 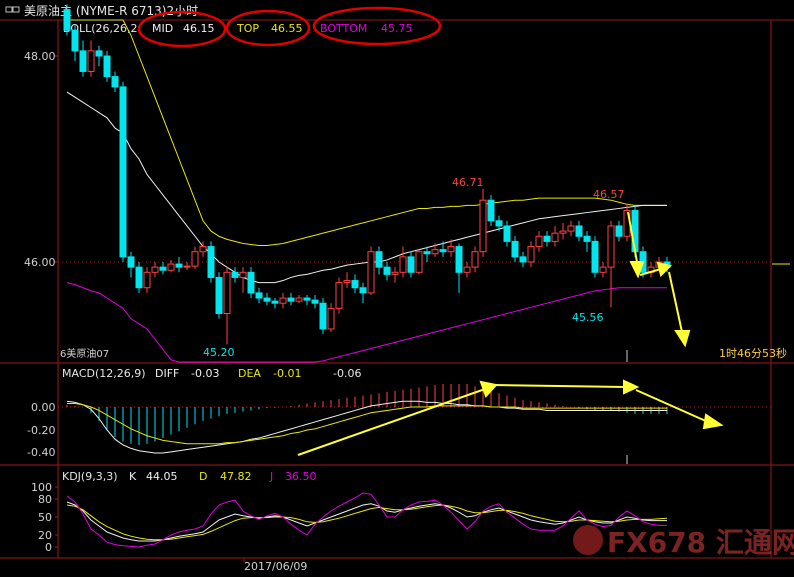 What do you see at coordinates (133, 476) in the screenshot?
I see `kdj-k-label: K` at bounding box center [133, 476].